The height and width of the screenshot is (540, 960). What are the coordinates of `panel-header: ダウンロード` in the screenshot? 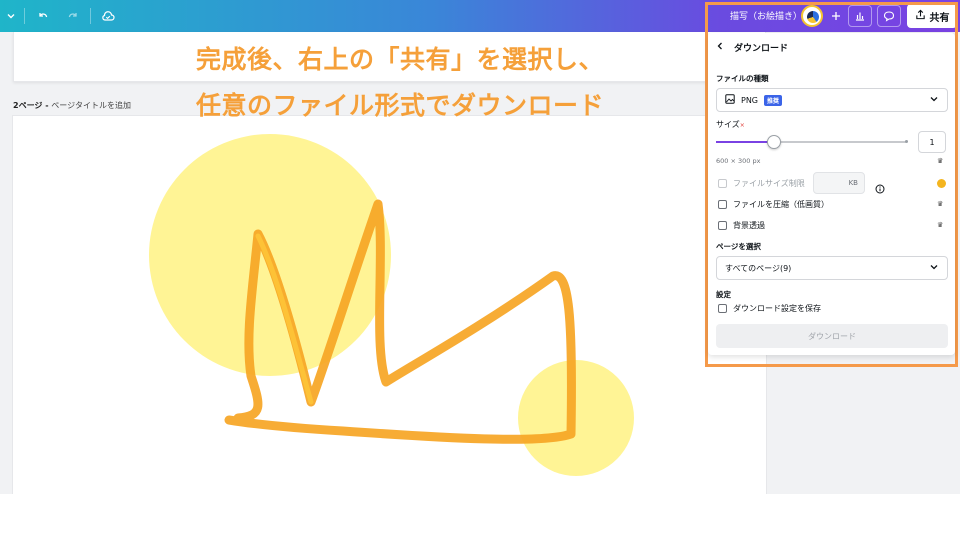 It's located at (752, 47).